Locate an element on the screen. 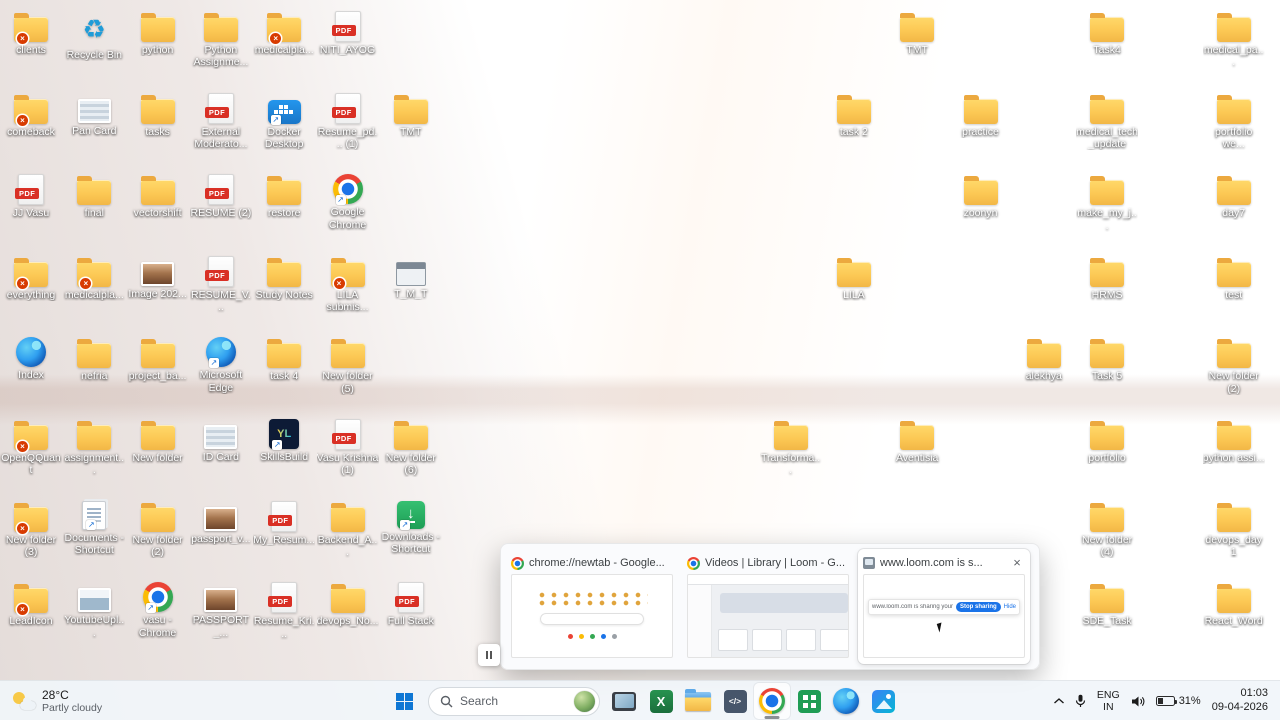 This screenshot has height=720, width=1280. desktop-icon: ↗ vasu - Chrome is located at coordinates (158, 618).